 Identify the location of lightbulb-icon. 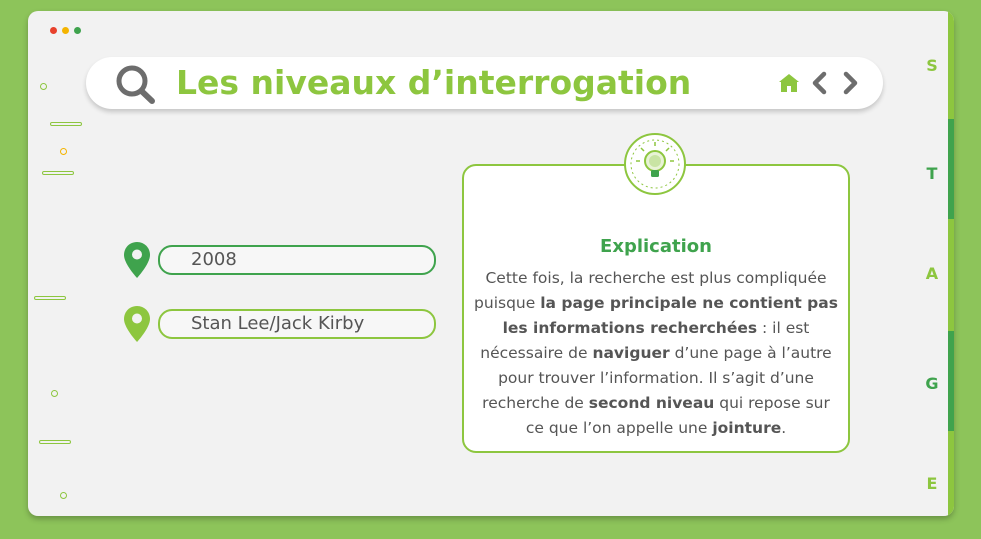
(655, 164).